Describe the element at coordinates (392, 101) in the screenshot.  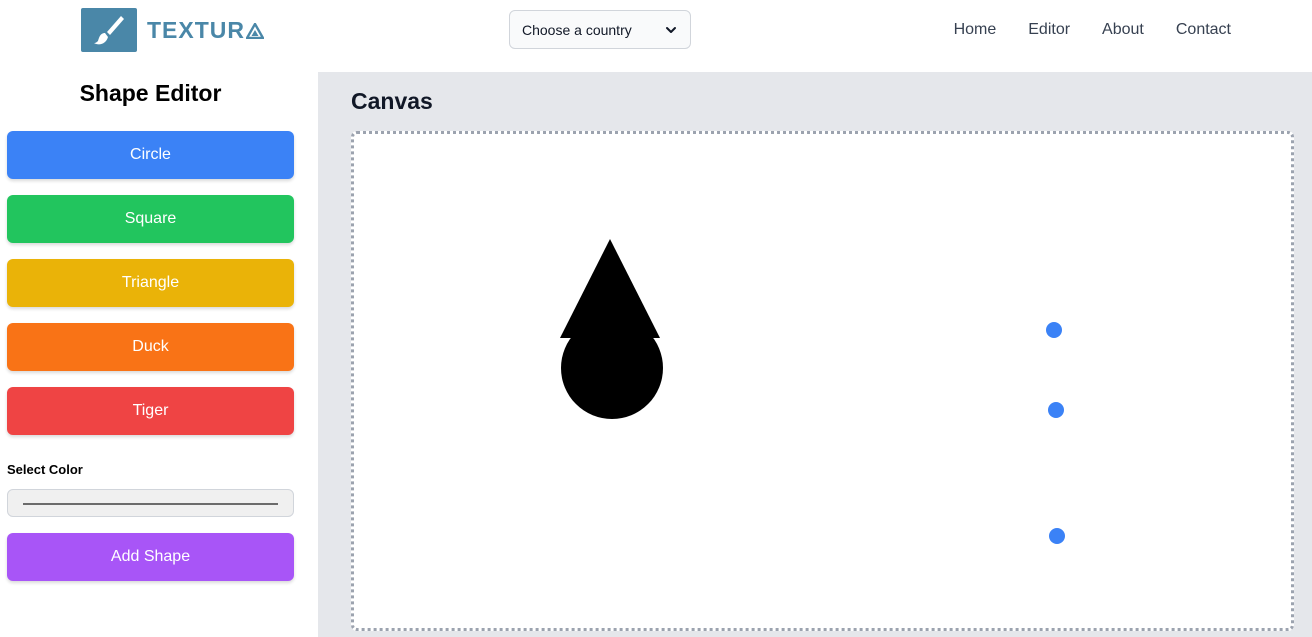
I see `canvas-title: Canvas` at that location.